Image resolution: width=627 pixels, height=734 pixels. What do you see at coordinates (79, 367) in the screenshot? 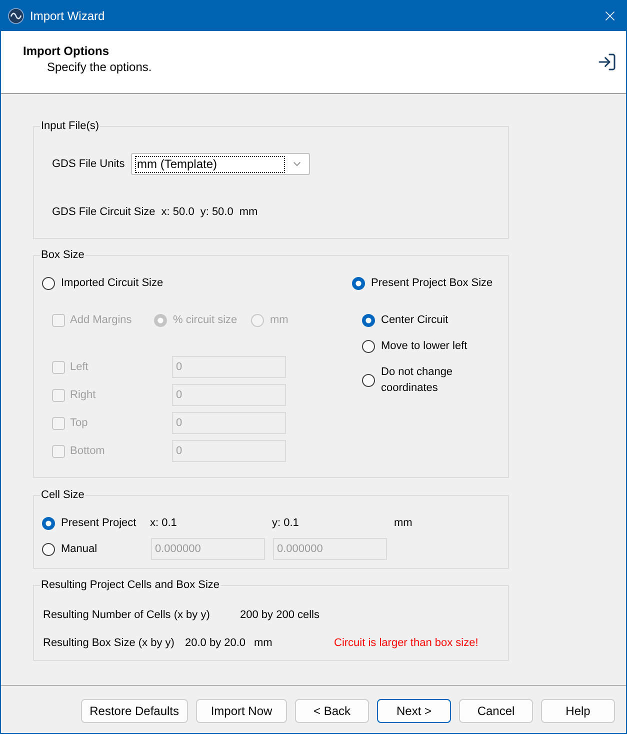
I see `option-label: Left` at bounding box center [79, 367].